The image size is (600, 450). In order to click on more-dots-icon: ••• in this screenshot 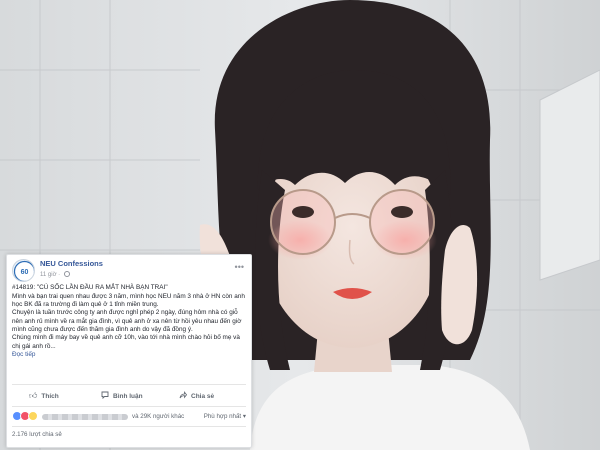, I will do `click(239, 267)`.